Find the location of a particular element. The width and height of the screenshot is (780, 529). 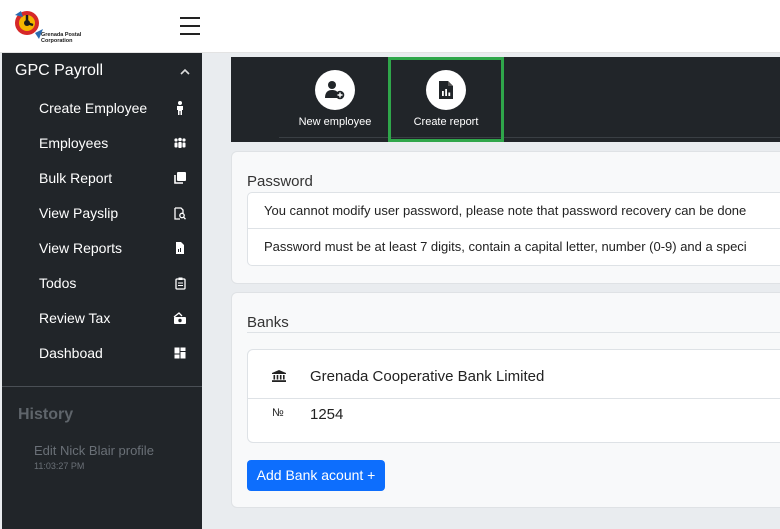

logo-text: Grenada Postal Corporation is located at coordinates (61, 38).